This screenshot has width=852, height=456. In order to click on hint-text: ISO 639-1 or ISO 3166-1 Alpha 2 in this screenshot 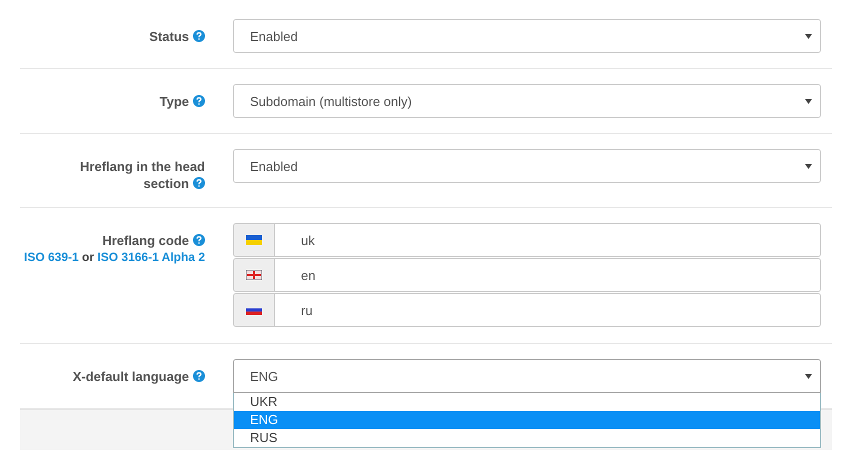, I will do `click(114, 257)`.